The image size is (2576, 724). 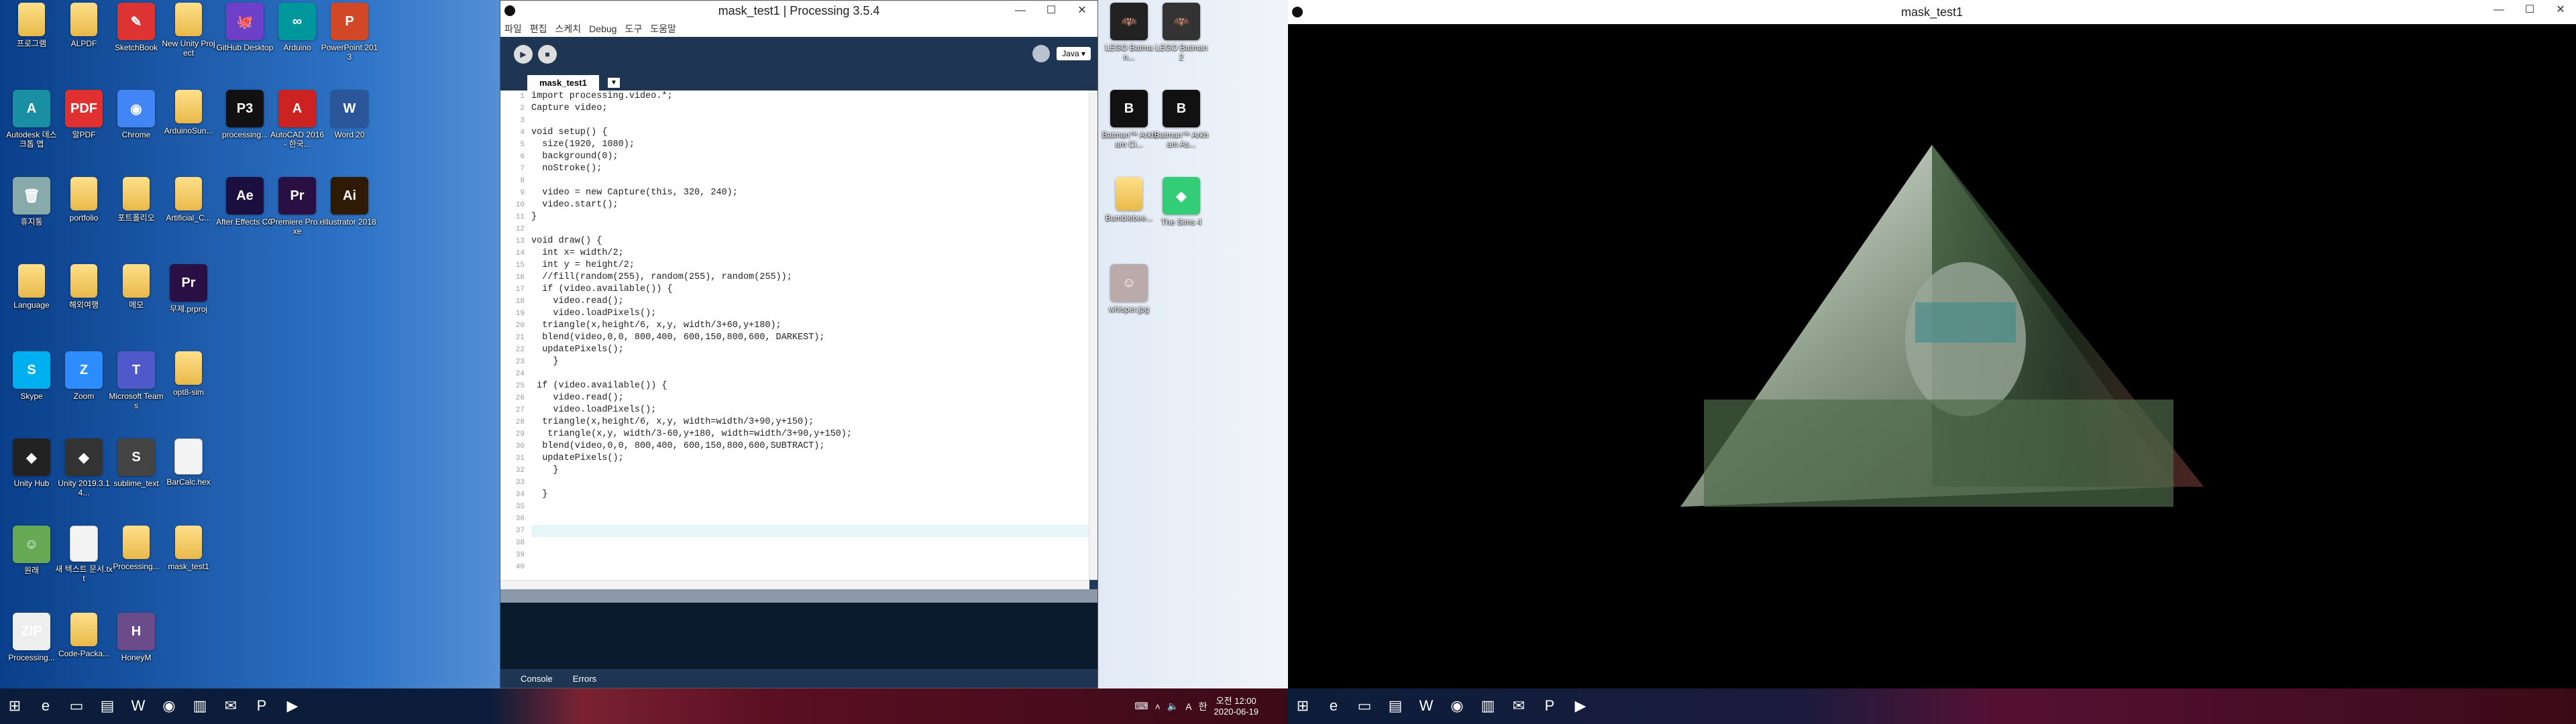 What do you see at coordinates (188, 289) in the screenshot?
I see `desktop-icon: Pr 무제.prproj` at bounding box center [188, 289].